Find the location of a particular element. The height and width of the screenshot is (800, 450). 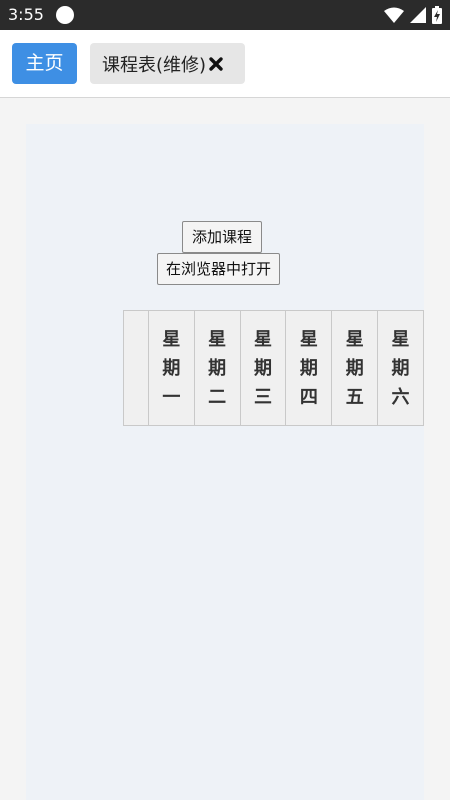

wifi-icon is located at coordinates (394, 15).